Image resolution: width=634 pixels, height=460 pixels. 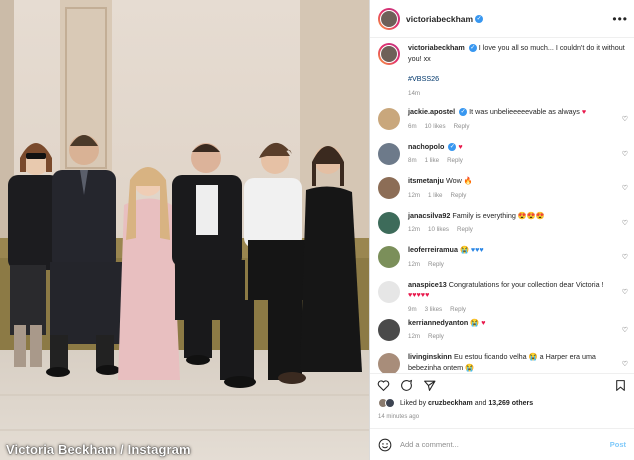 I want to click on heart-icon, so click(x=383, y=385).